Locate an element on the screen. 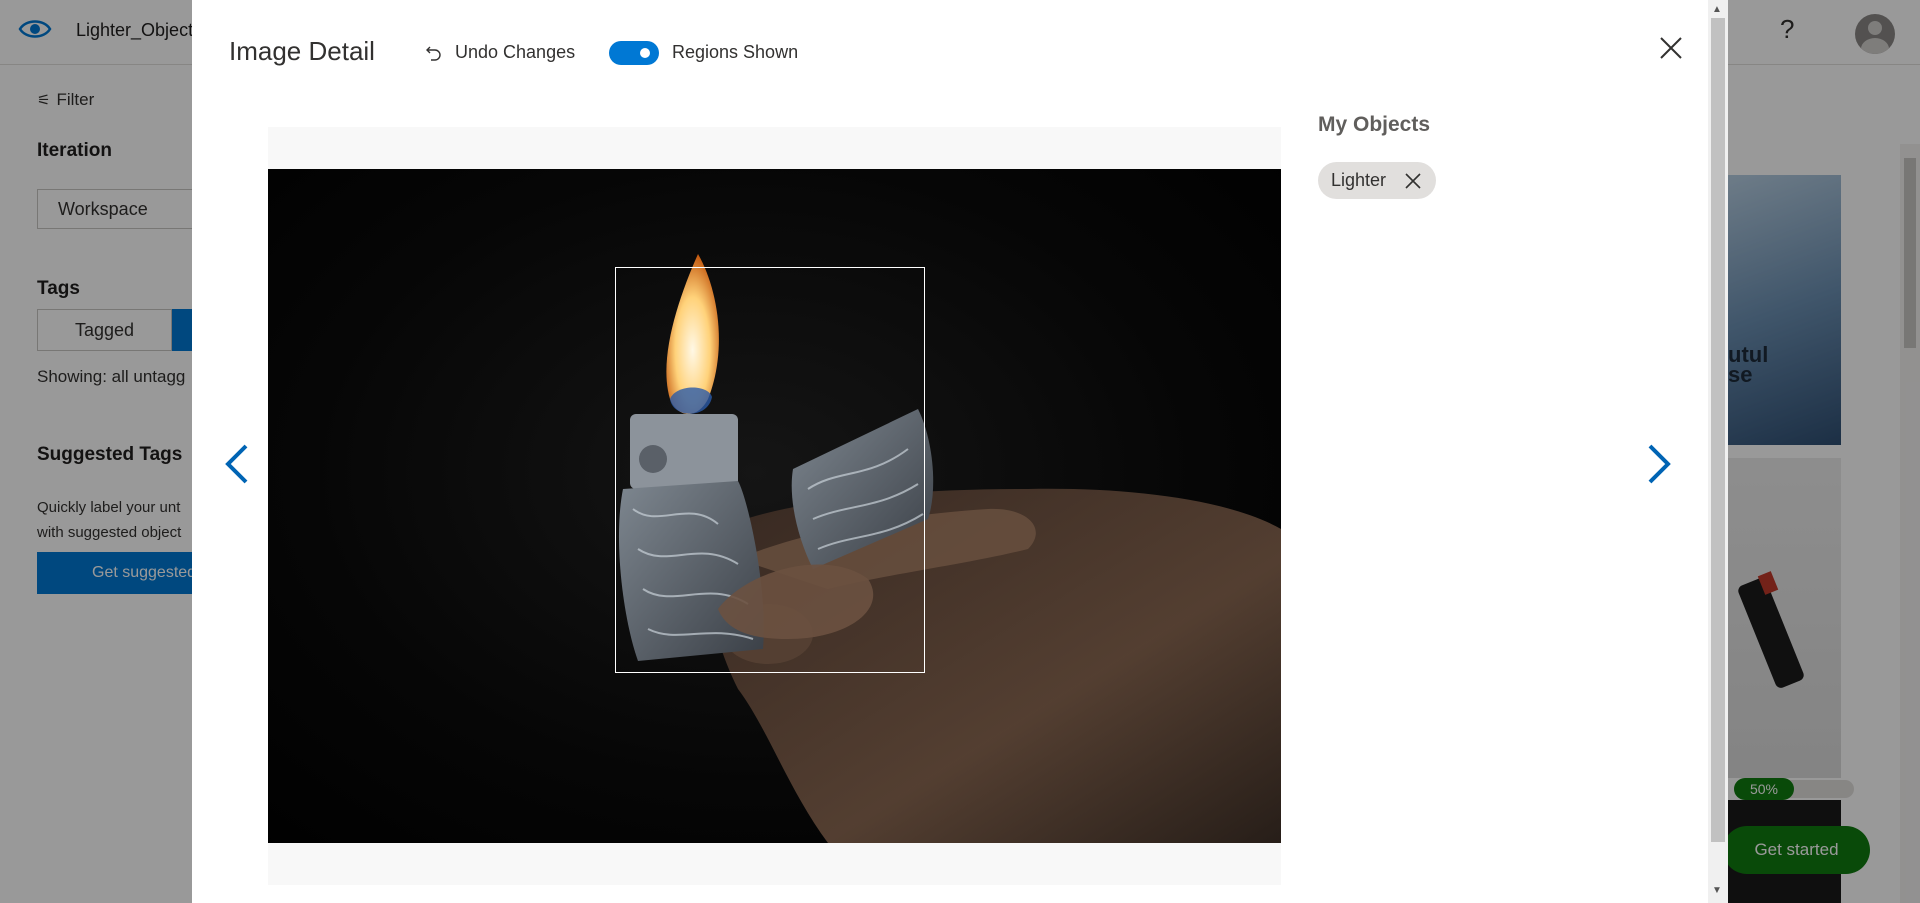 Image resolution: width=1920 pixels, height=903 pixels. object-tag-chip: Lighter is located at coordinates (1377, 180).